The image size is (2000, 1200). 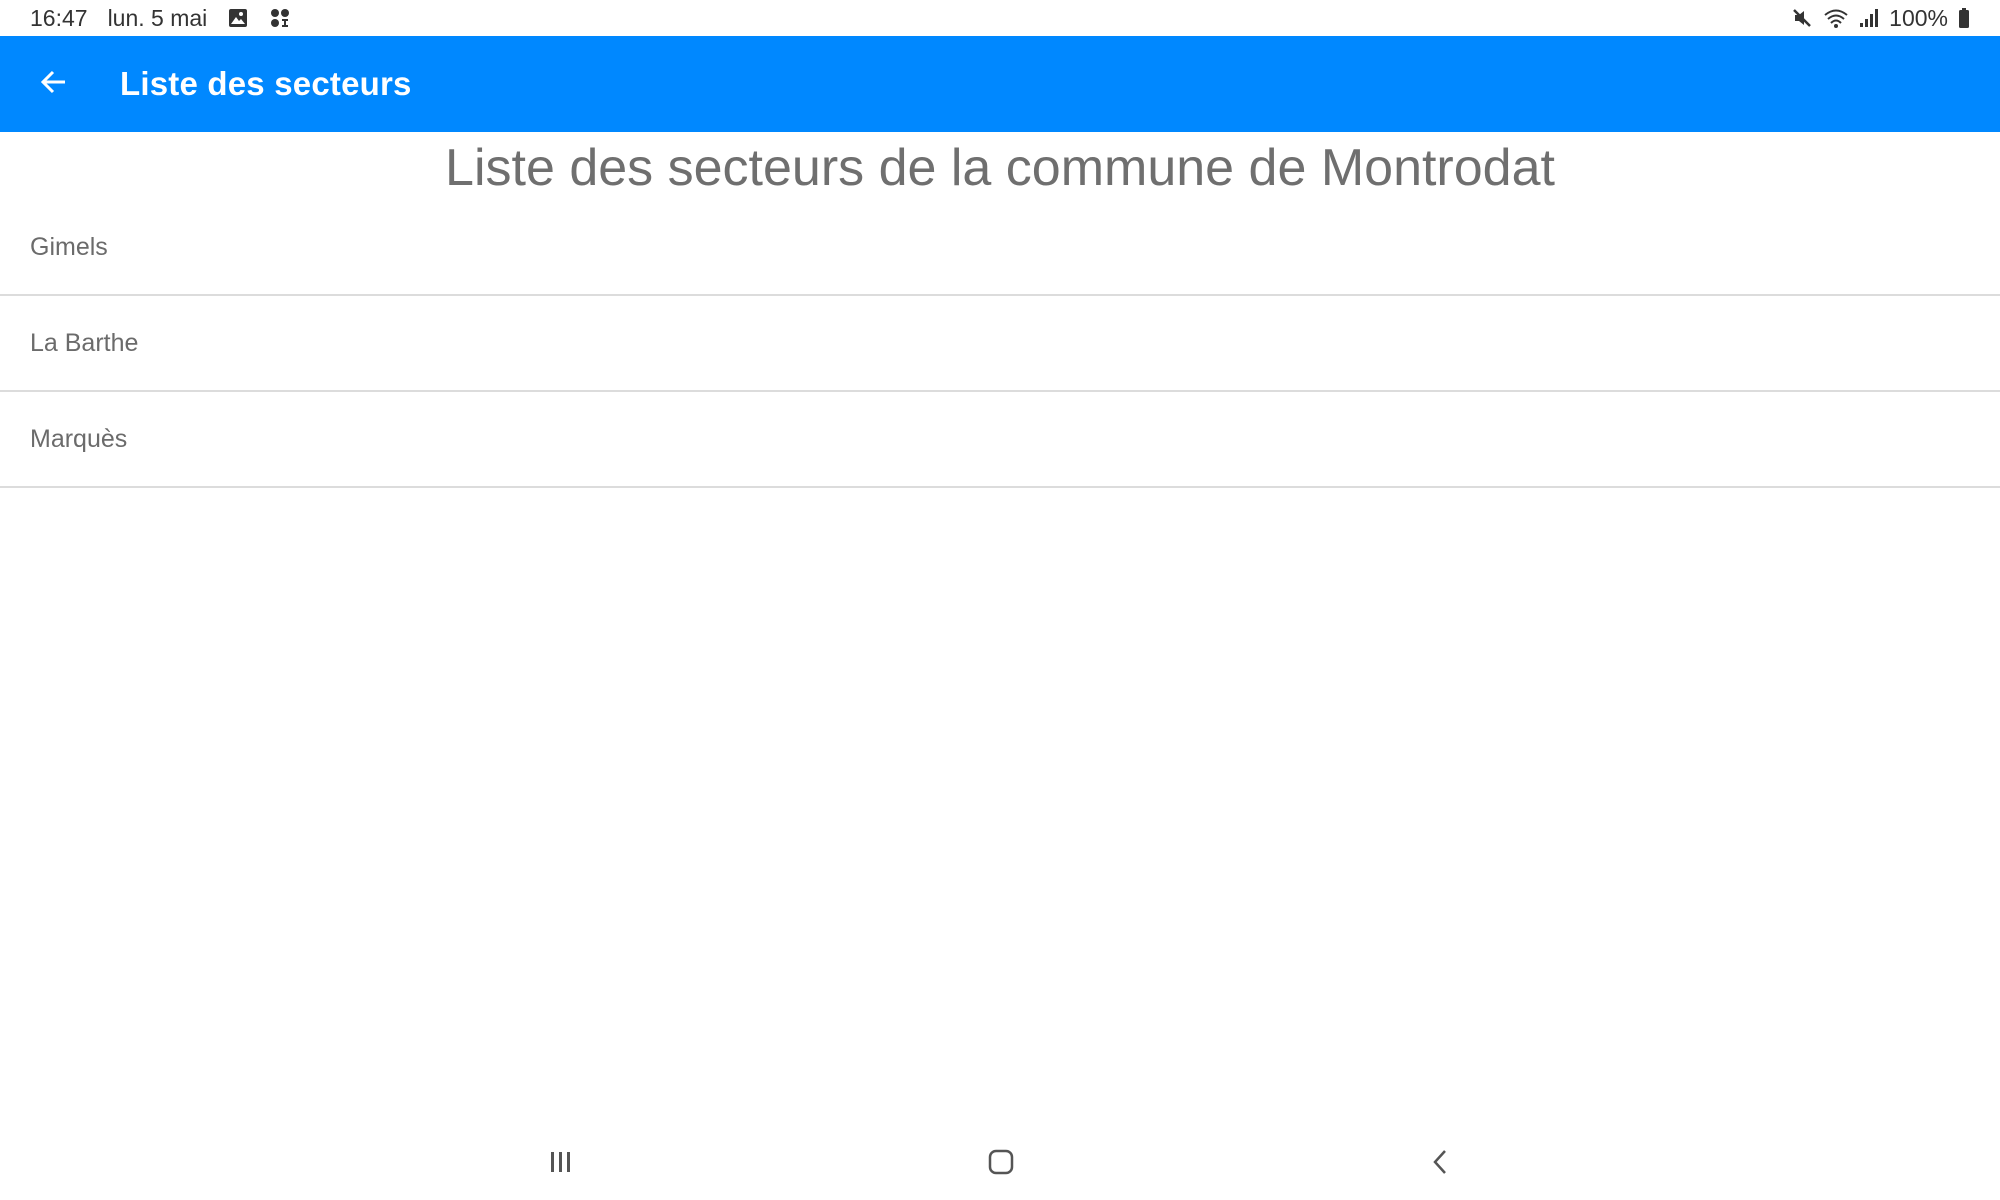 I want to click on status-bar-left: 16:47 lun. 5 mai, so click(x=145, y=18).